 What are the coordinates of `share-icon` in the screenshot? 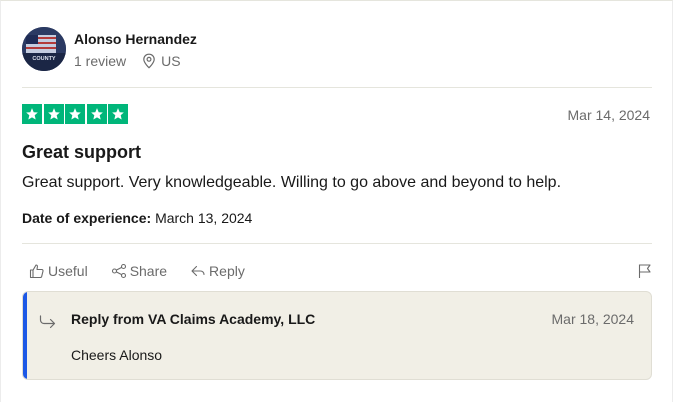 It's located at (118, 271).